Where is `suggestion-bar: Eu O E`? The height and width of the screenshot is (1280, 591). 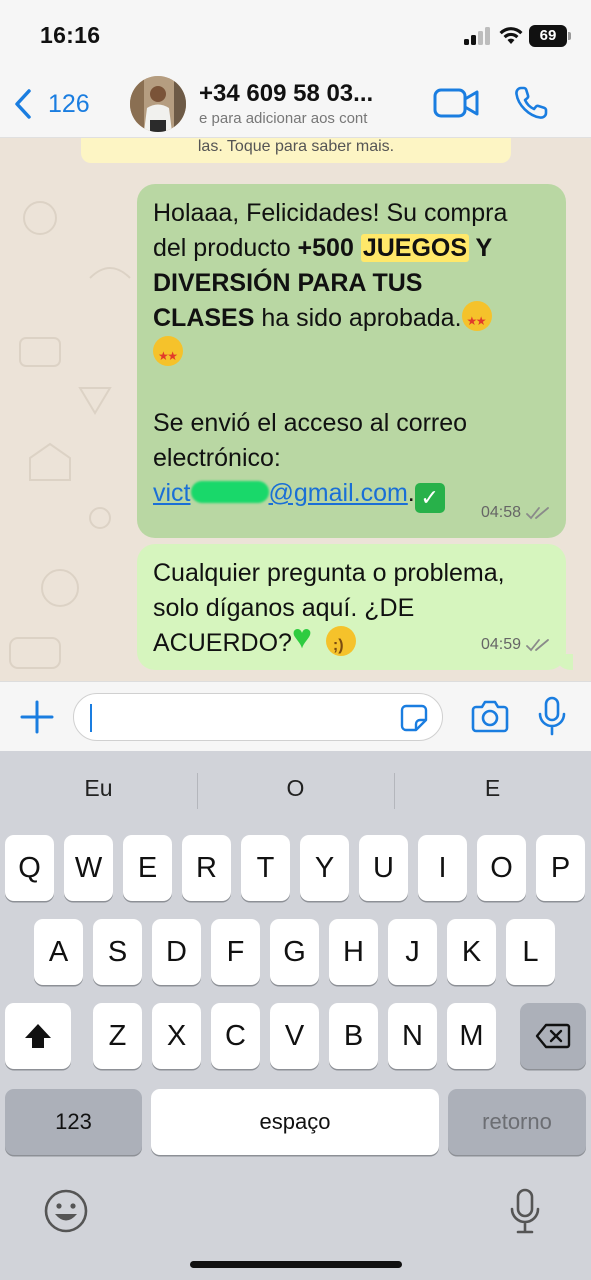
suggestion-bar: Eu O E is located at coordinates (295, 792).